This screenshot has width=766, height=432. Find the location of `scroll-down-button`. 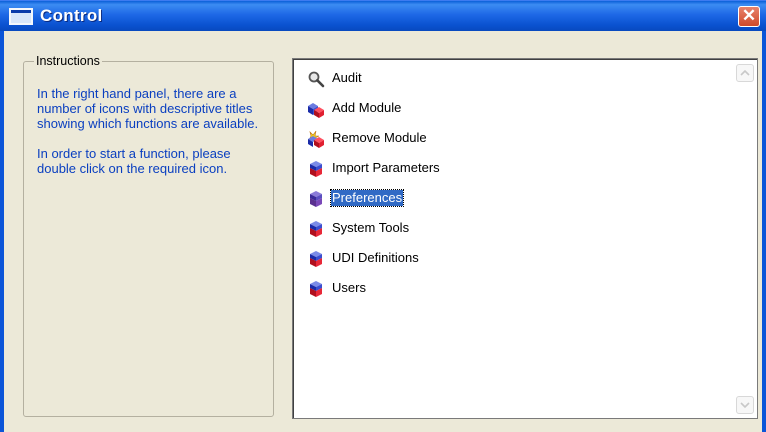

scroll-down-button is located at coordinates (745, 405).